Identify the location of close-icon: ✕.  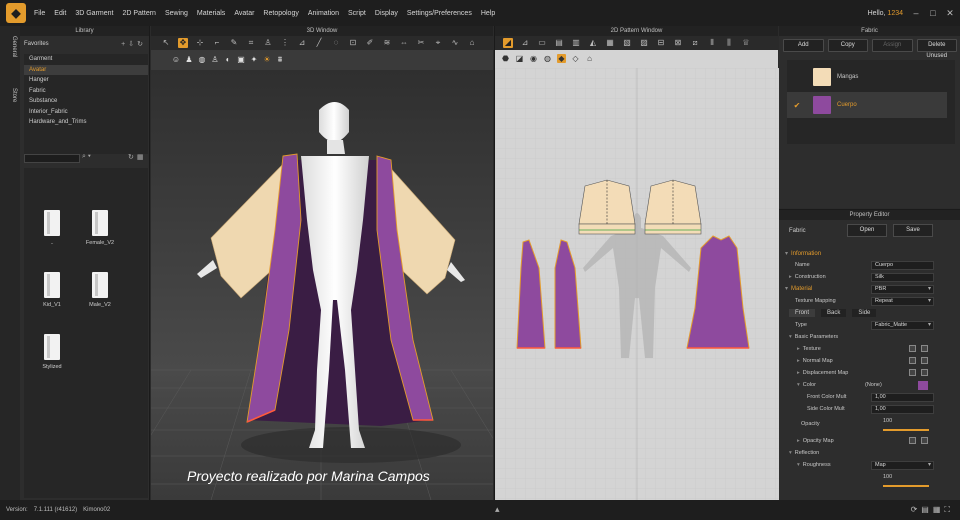
(950, 13).